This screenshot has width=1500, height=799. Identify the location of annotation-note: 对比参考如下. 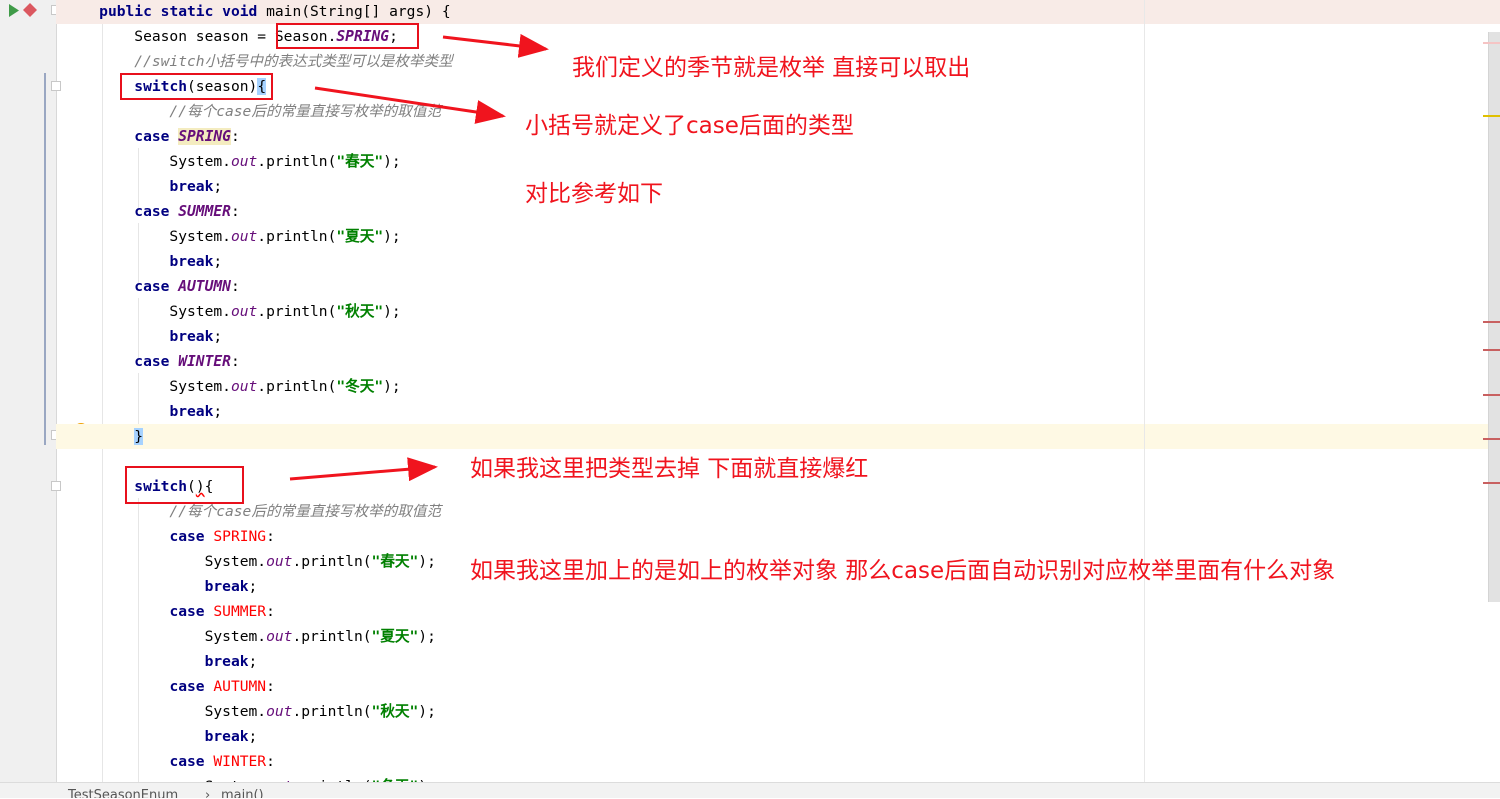
(594, 194).